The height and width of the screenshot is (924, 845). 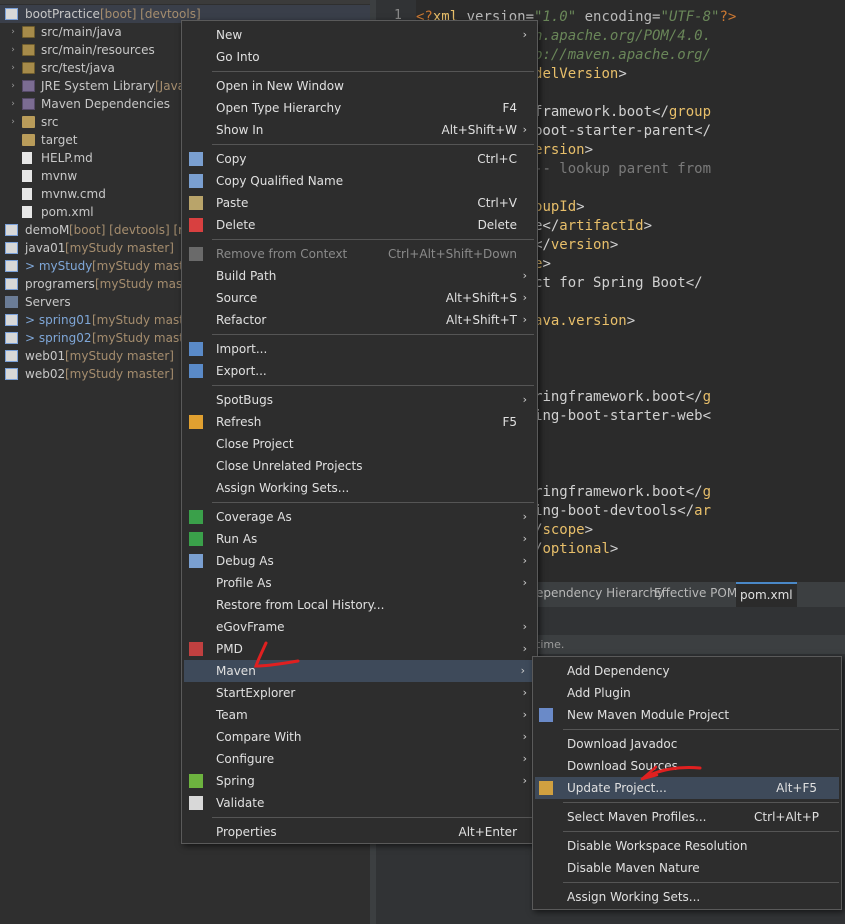 I want to click on tab-effective-pom: Effective POM, so click(x=695, y=594).